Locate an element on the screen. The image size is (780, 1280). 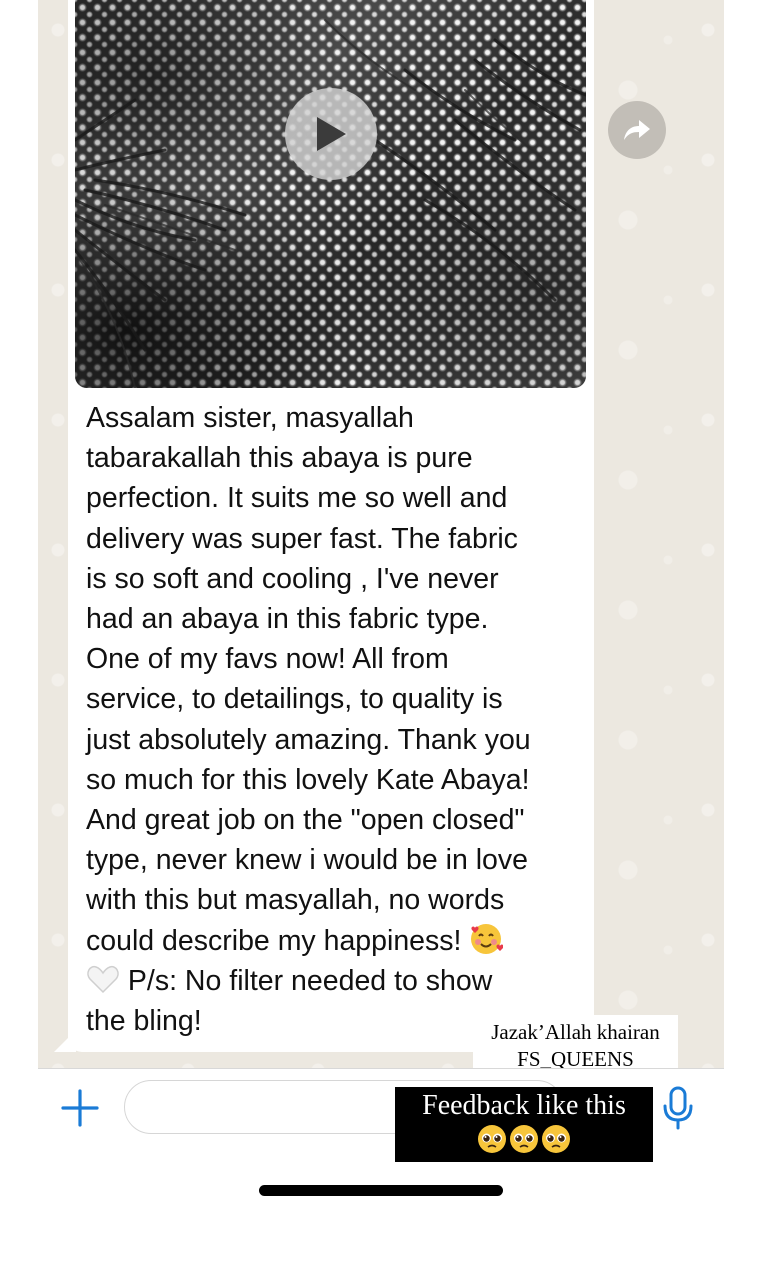
input-divider is located at coordinates (381, 1068).